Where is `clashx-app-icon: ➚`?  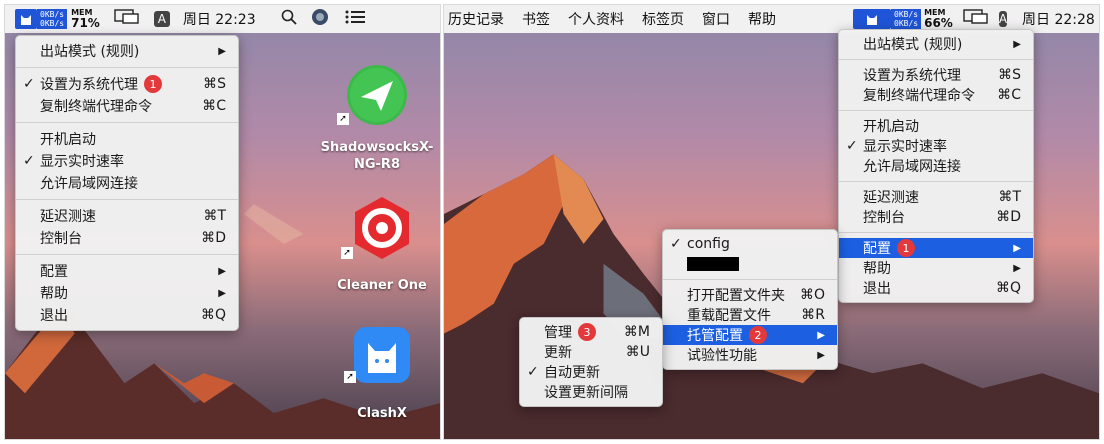
clashx-app-icon: ➚ is located at coordinates (378, 355).